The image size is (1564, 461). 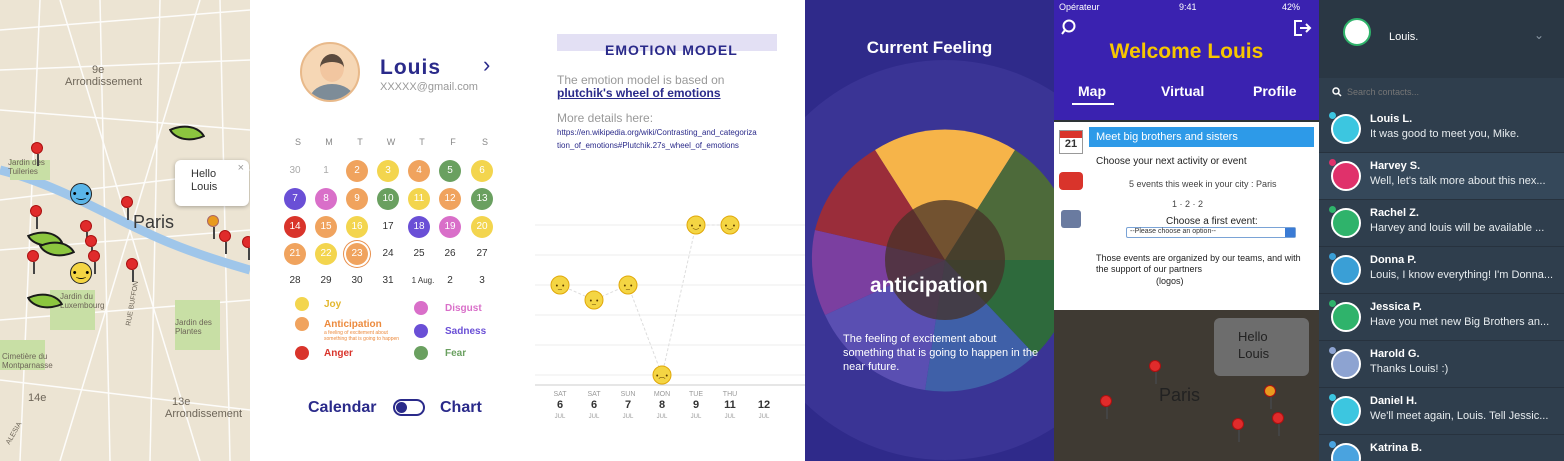 What do you see at coordinates (1171, 161) in the screenshot?
I see `activity-prompt: Choose your next activity or event` at bounding box center [1171, 161].